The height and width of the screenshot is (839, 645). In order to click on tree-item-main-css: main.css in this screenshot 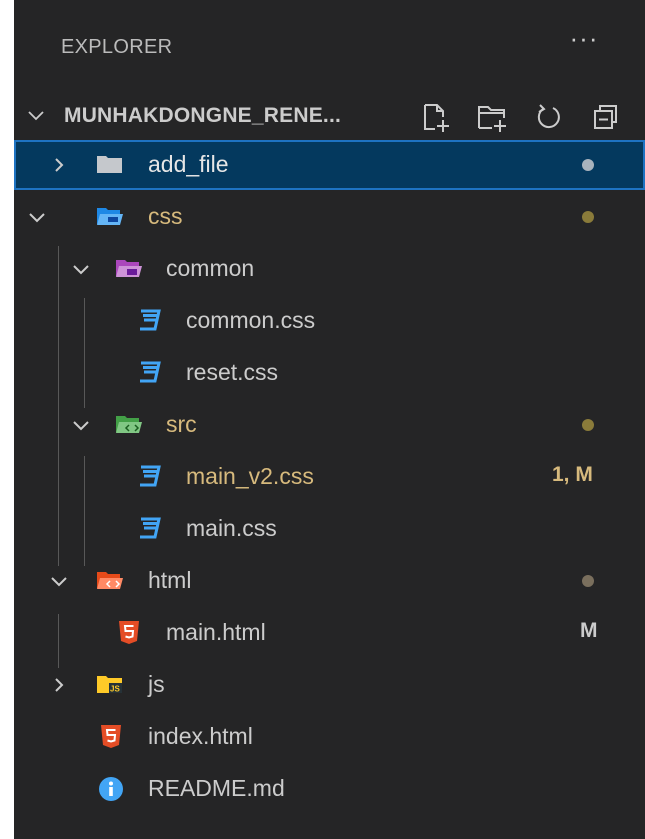, I will do `click(329, 529)`.